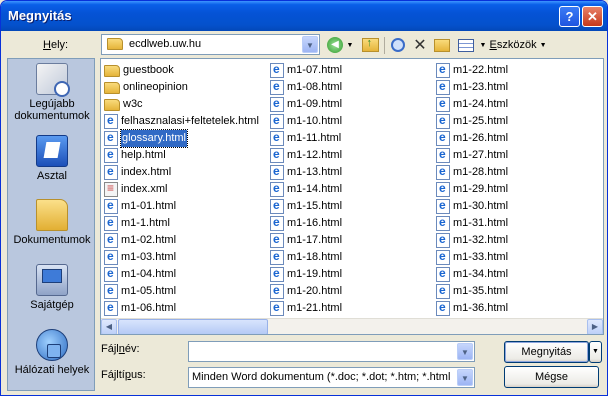  I want to click on horizontal-scrollbar: ◀ ▶, so click(352, 326).